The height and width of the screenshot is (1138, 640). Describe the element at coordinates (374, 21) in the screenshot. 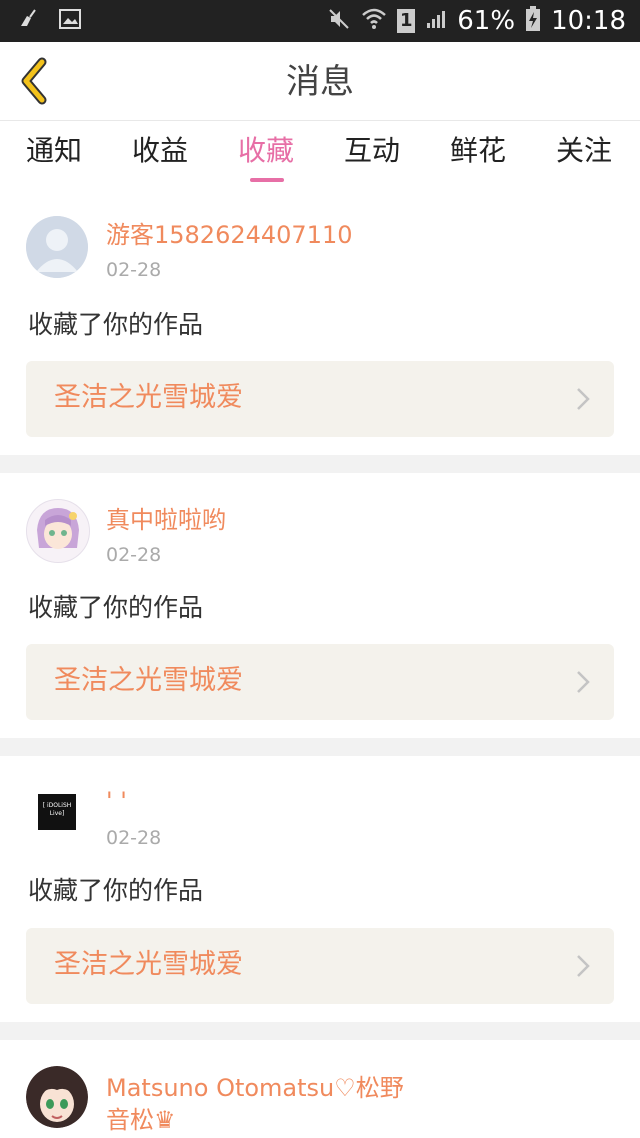

I see `wifi-icon` at that location.